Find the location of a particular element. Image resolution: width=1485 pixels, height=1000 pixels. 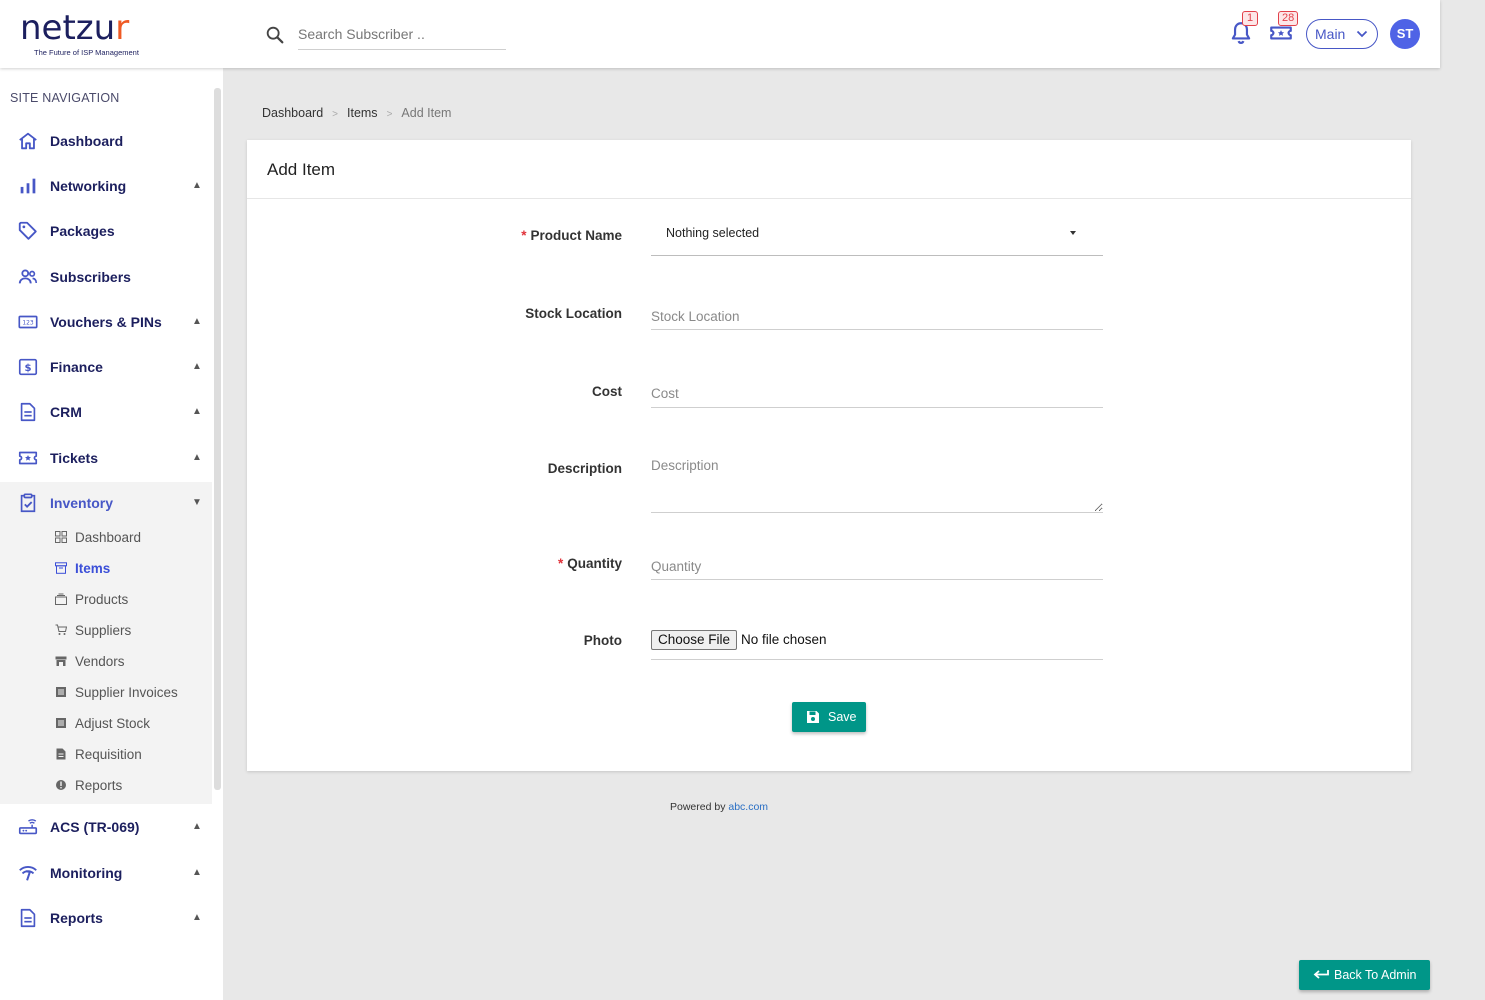

brand-logo: netzur The Future of ISP Management is located at coordinates (95, 35).